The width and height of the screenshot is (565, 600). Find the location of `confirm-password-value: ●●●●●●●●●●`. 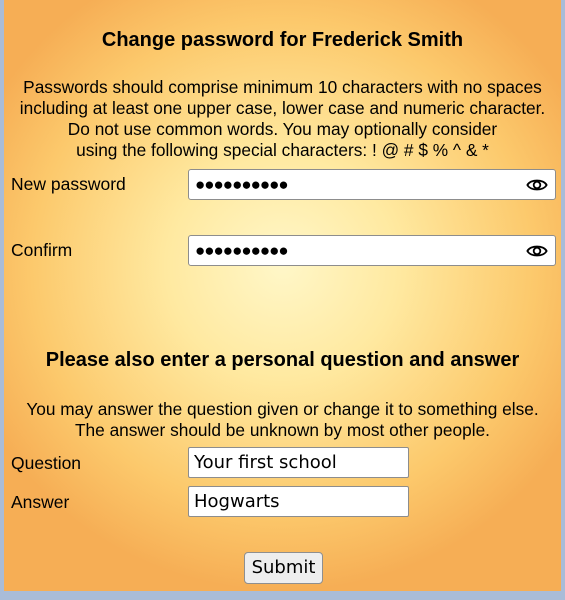

confirm-password-value: ●●●●●●●●●● is located at coordinates (242, 250).